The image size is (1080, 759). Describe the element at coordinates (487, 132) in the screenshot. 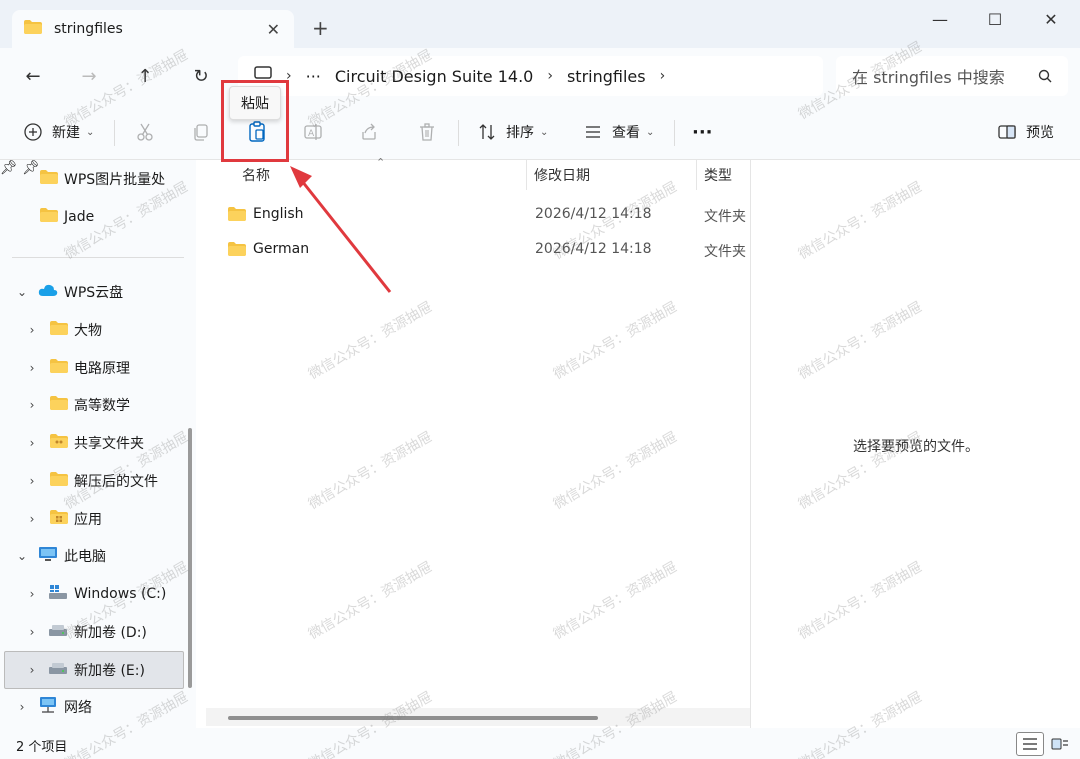

I see `sort-icon` at that location.